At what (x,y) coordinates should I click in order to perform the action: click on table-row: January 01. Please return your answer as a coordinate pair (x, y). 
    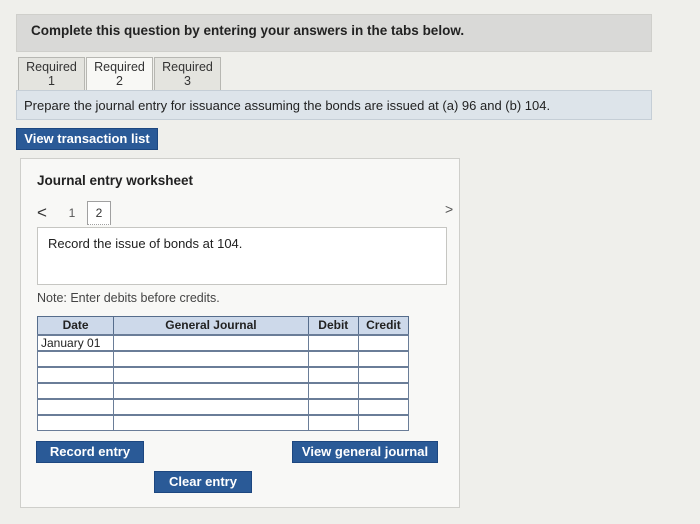
    Looking at the image, I should click on (223, 342).